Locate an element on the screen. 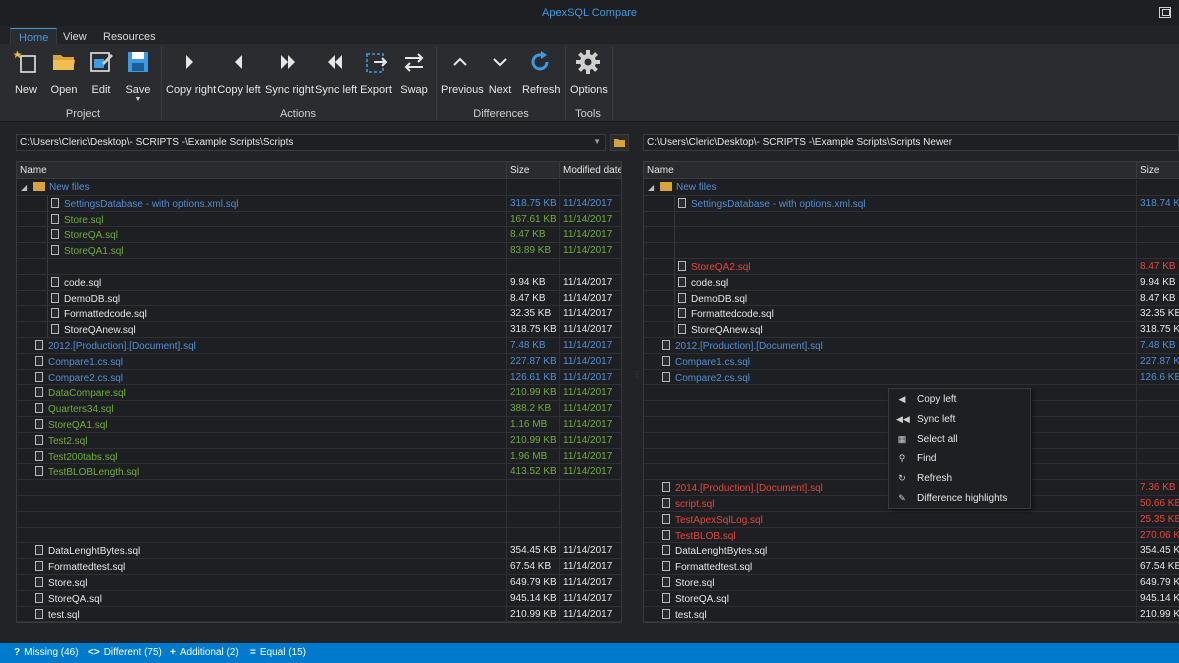 The height and width of the screenshot is (663, 1179). edit-button: Edit is located at coordinates (101, 73).